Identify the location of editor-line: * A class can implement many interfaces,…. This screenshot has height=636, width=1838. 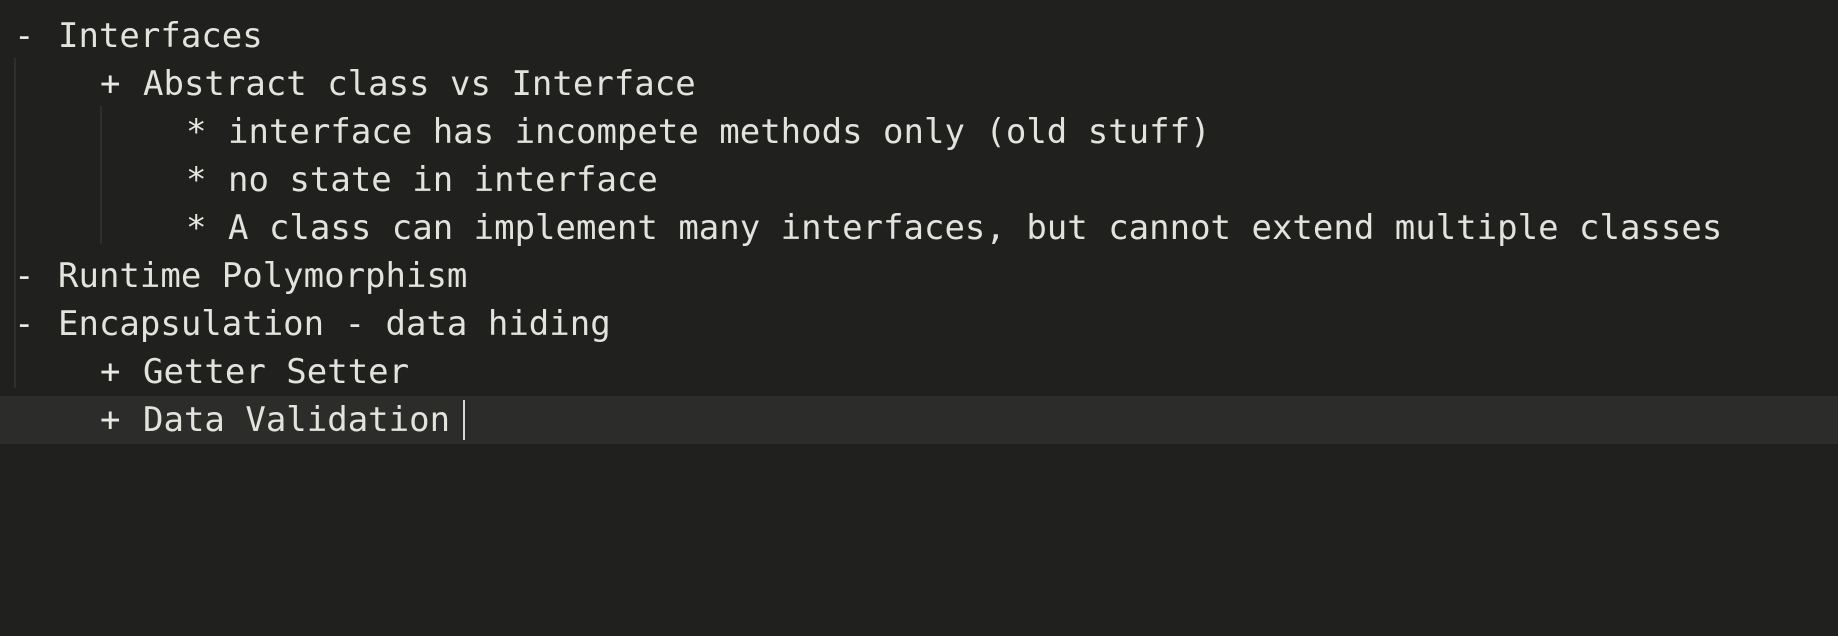
(919, 228).